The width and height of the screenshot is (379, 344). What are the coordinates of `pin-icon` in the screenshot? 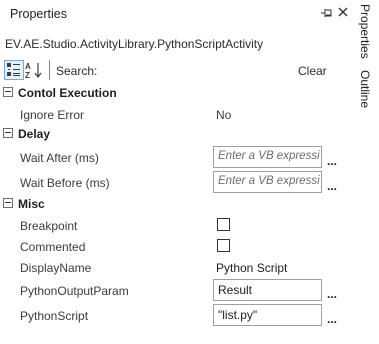 It's located at (327, 13).